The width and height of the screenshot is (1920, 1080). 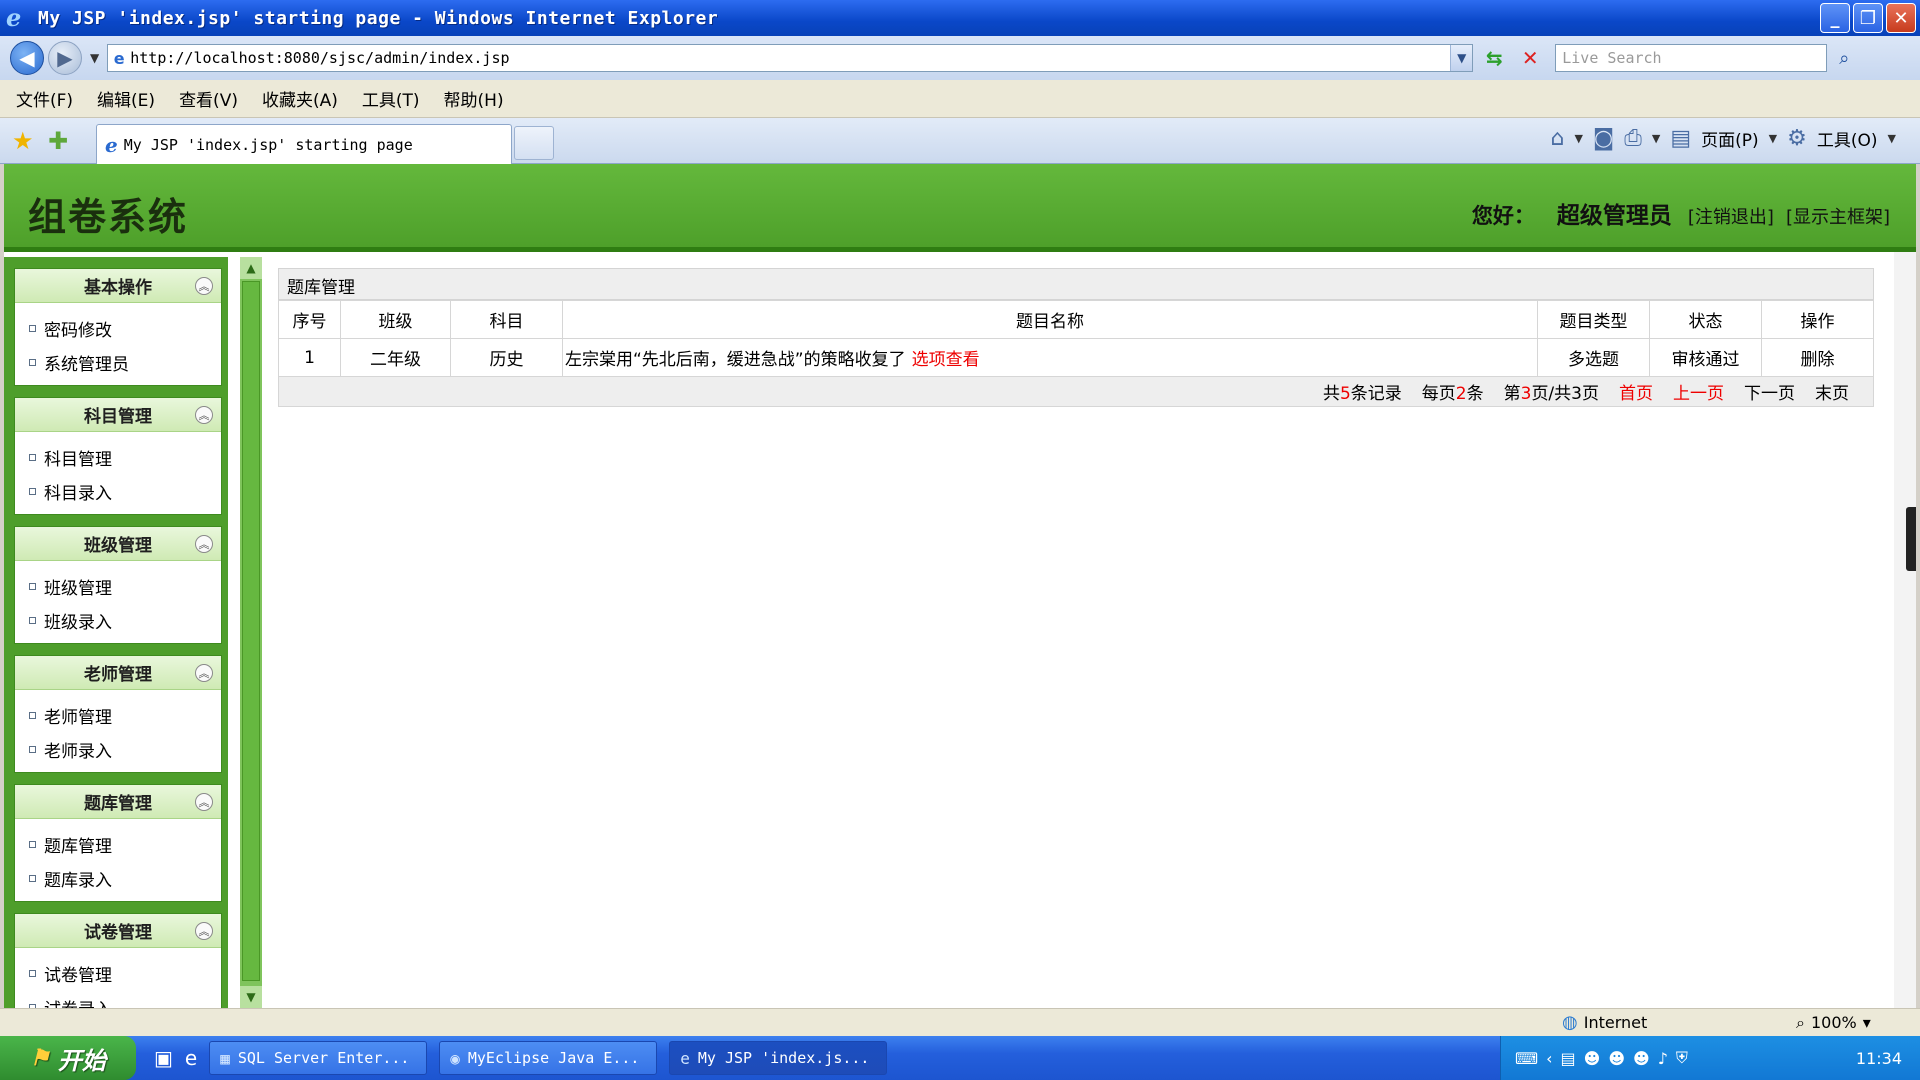 I want to click on page-menu-icon: ▤, so click(x=1681, y=138).